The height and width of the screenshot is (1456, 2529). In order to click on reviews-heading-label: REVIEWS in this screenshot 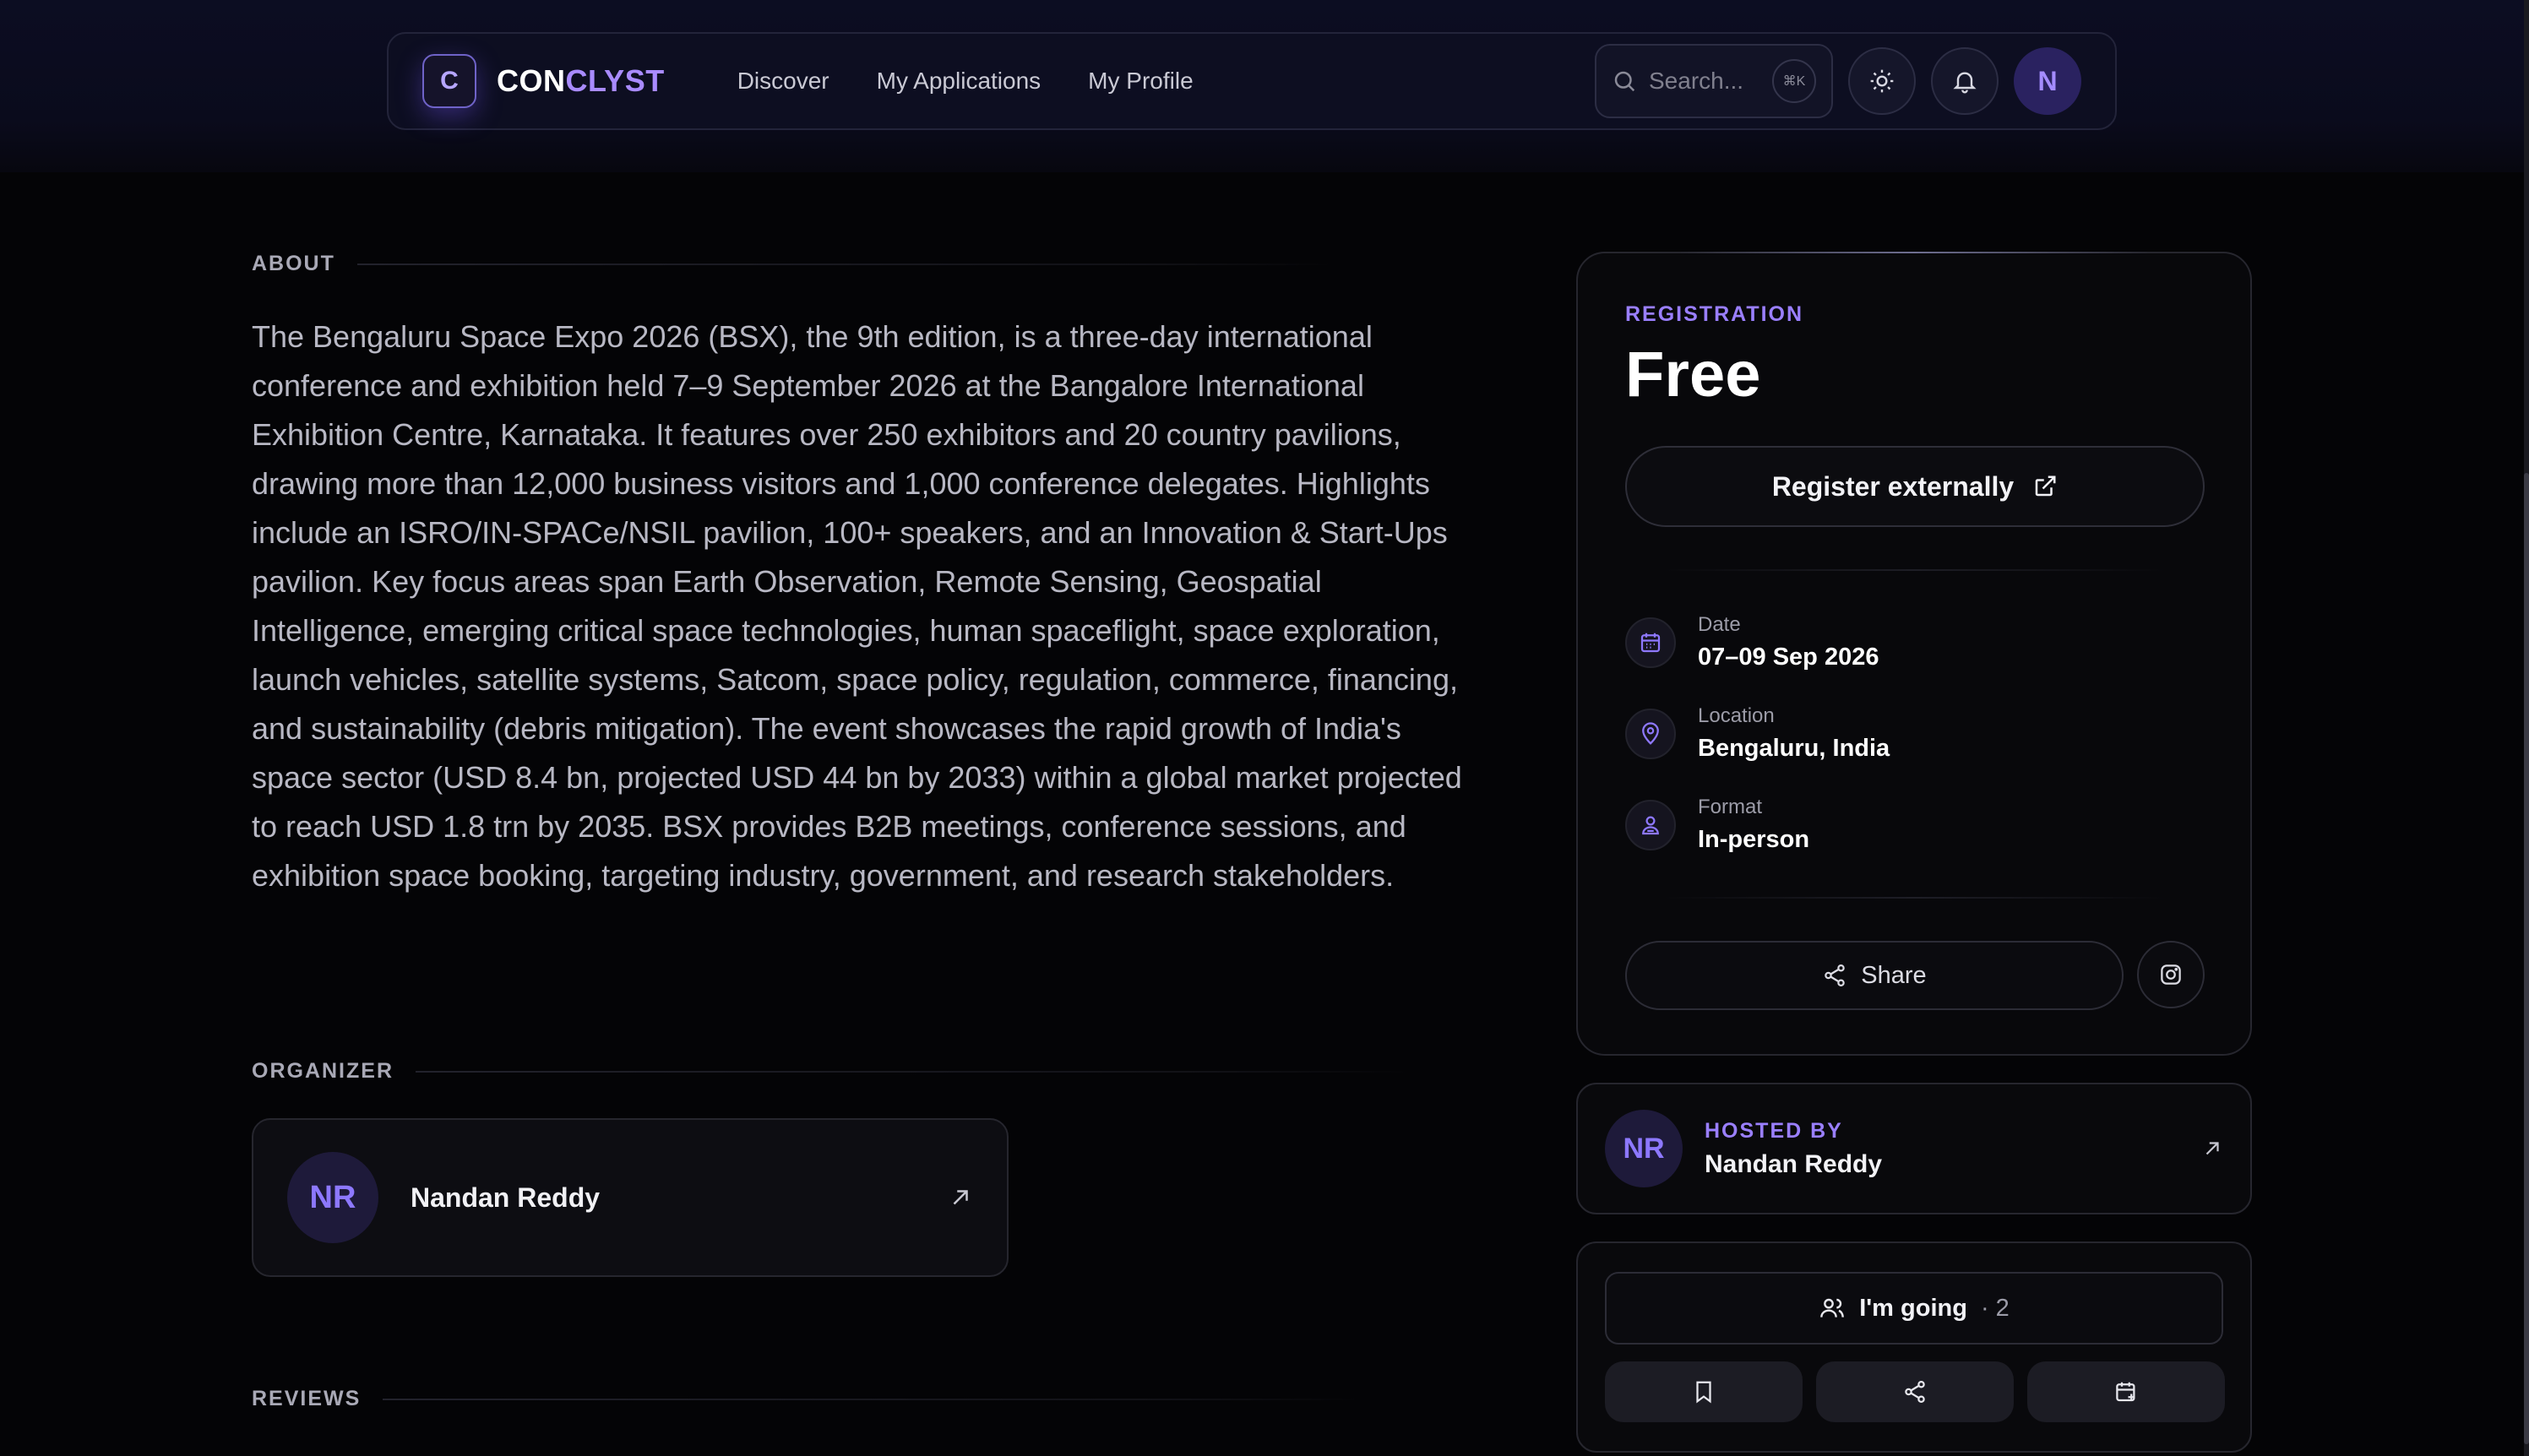, I will do `click(307, 1398)`.